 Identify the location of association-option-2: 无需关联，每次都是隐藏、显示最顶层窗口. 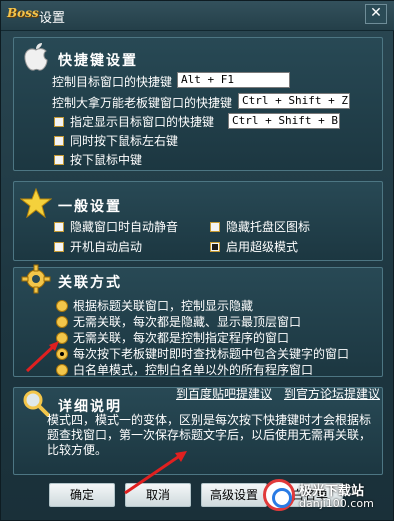
(178, 321).